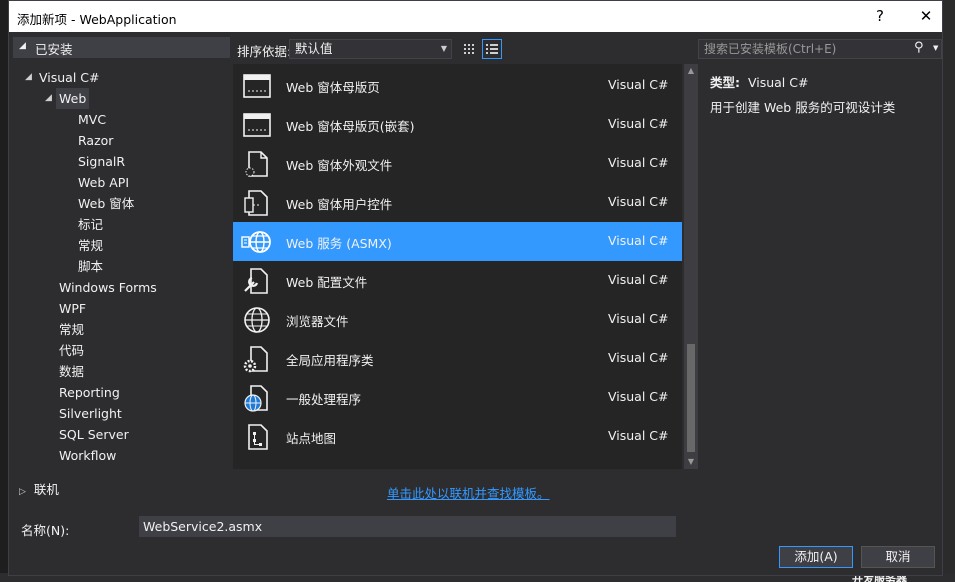 The image size is (955, 582). I want to click on tree-item: Razor, so click(95, 140).